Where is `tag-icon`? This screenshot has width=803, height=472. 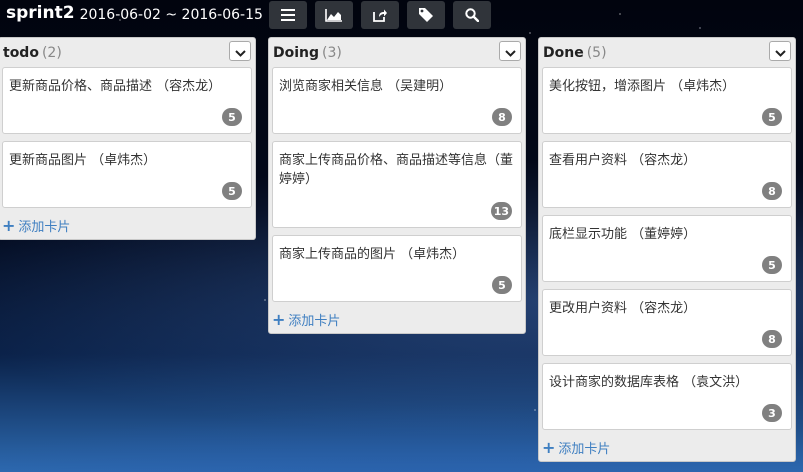
tag-icon is located at coordinates (425, 15).